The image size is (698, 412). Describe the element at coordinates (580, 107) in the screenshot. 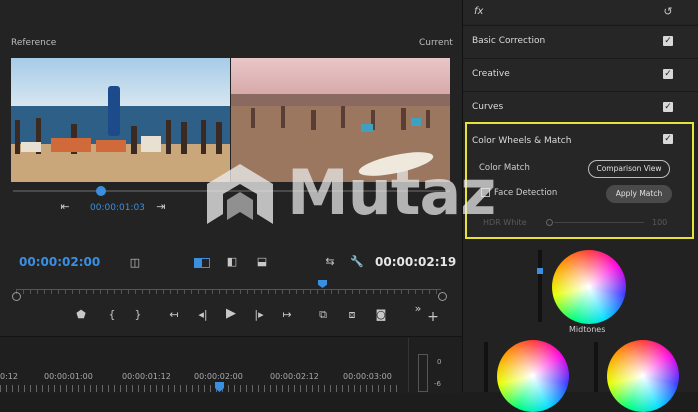

I see `section-curves: Curves ✓` at that location.